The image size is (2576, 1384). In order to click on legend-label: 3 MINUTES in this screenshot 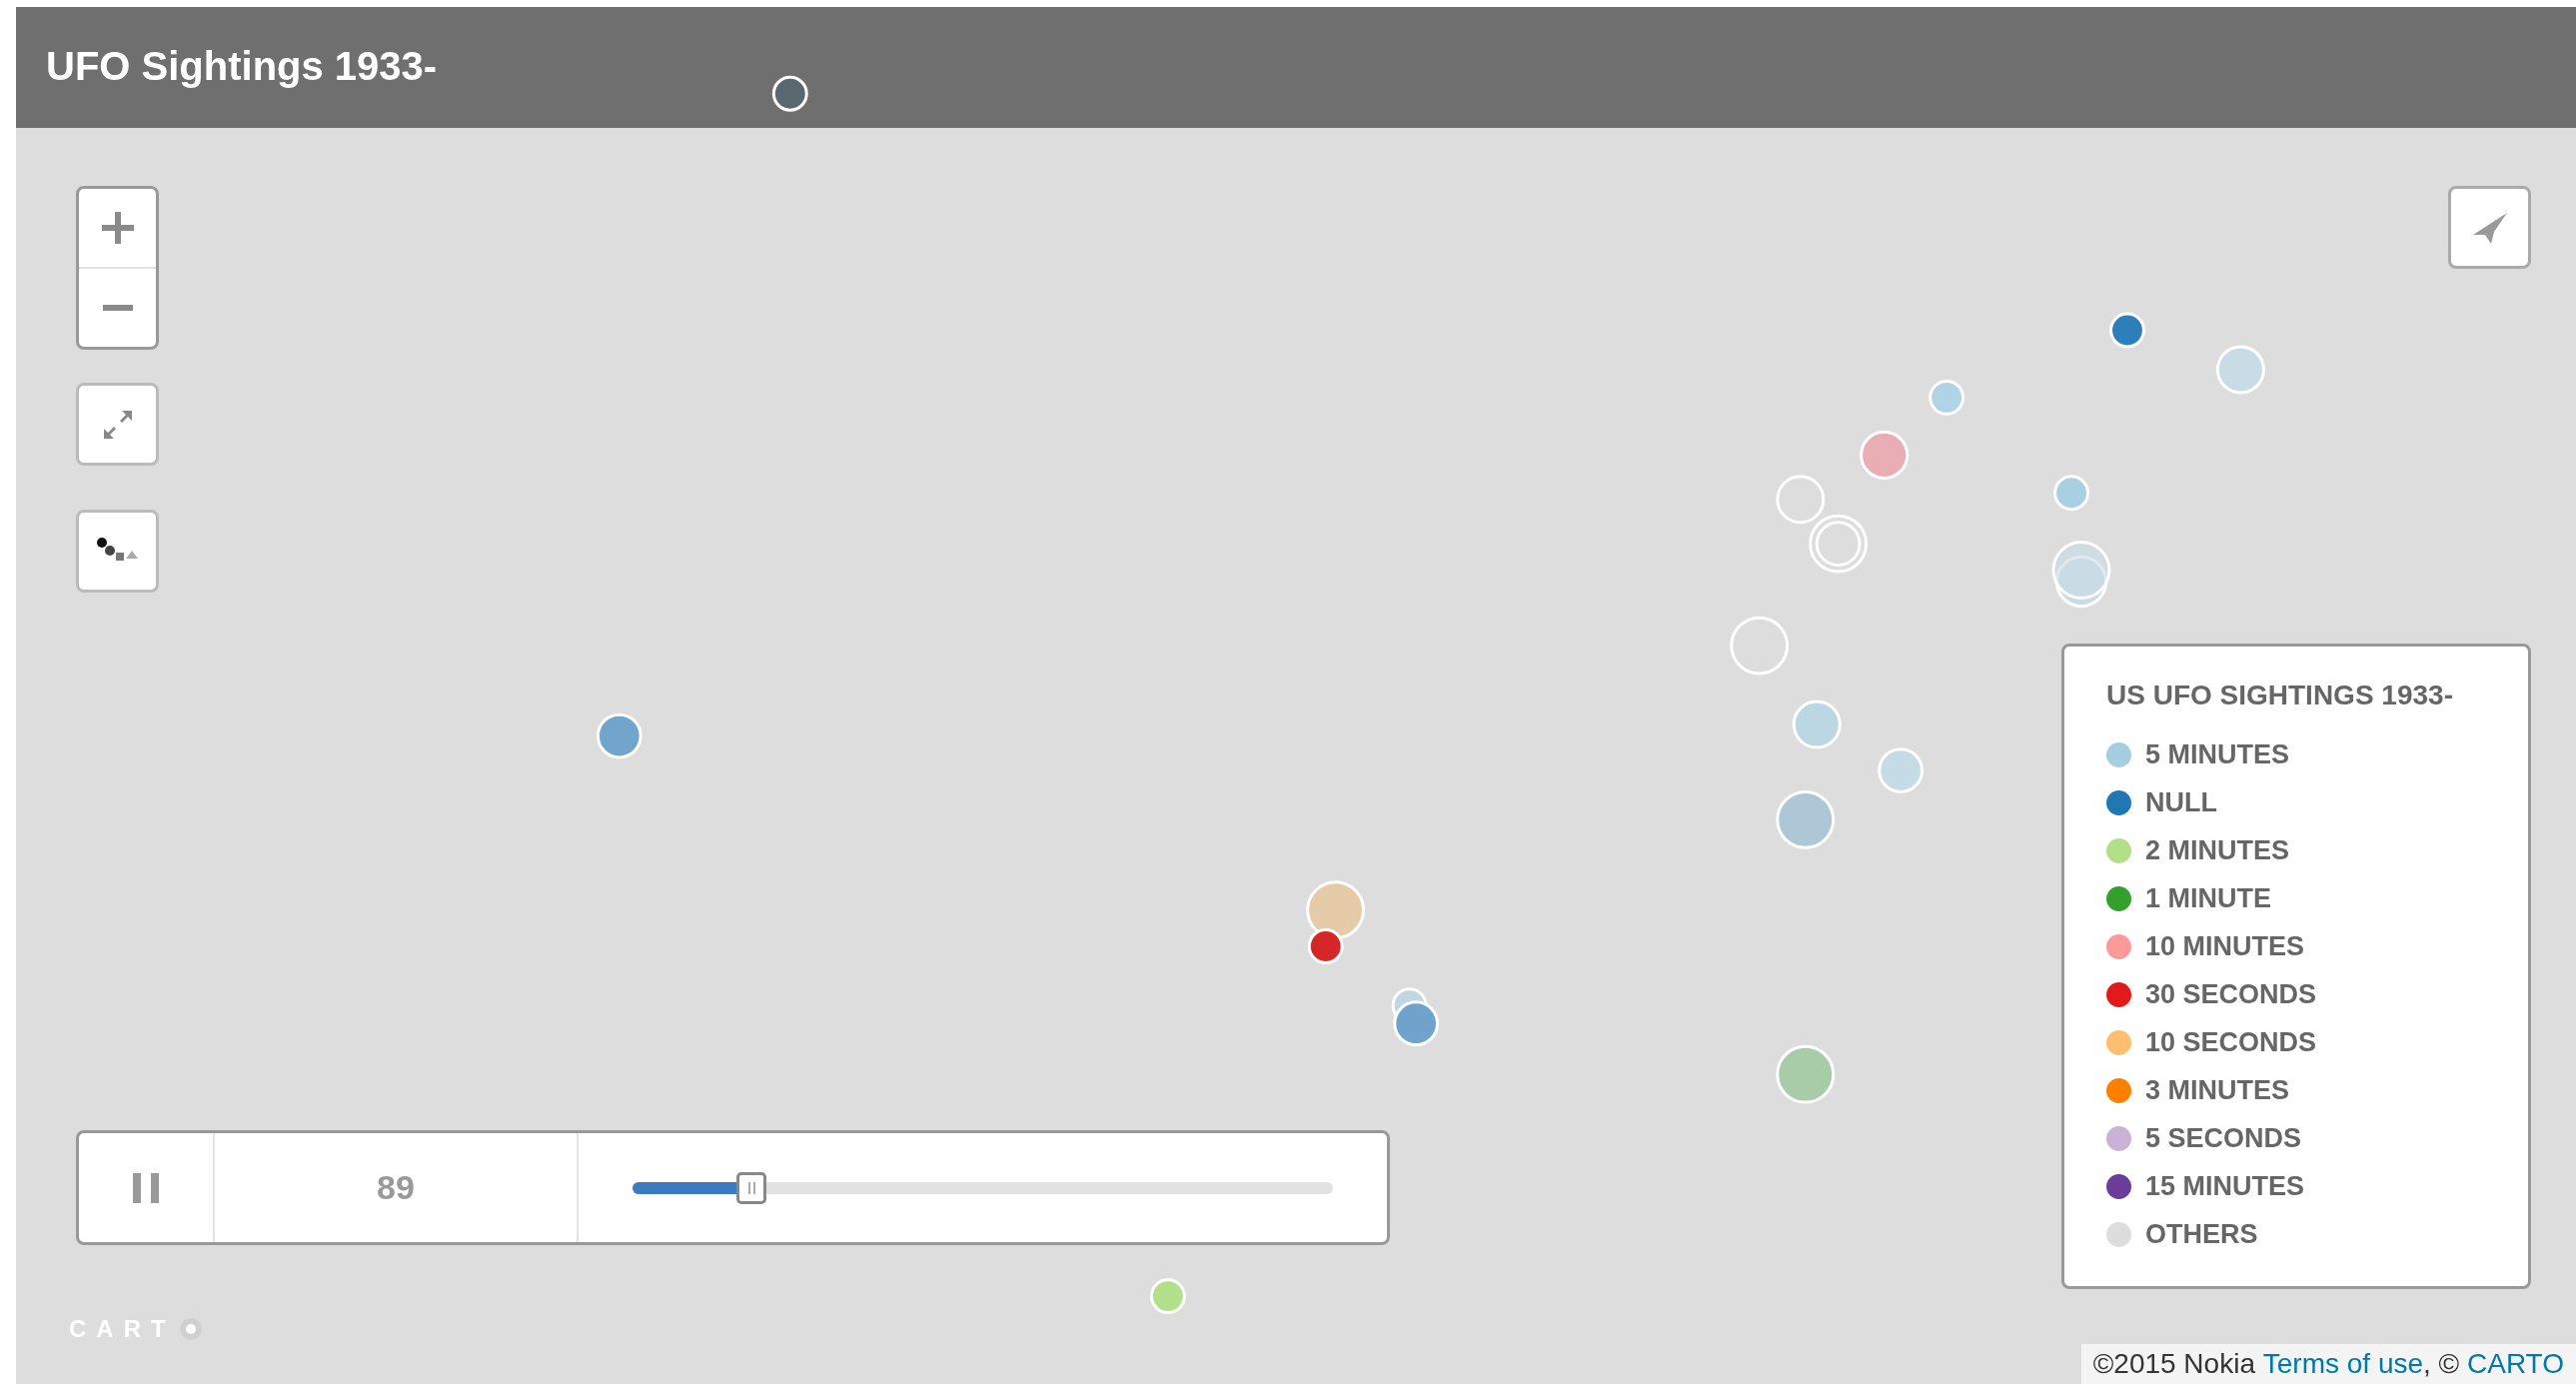, I will do `click(2217, 1090)`.